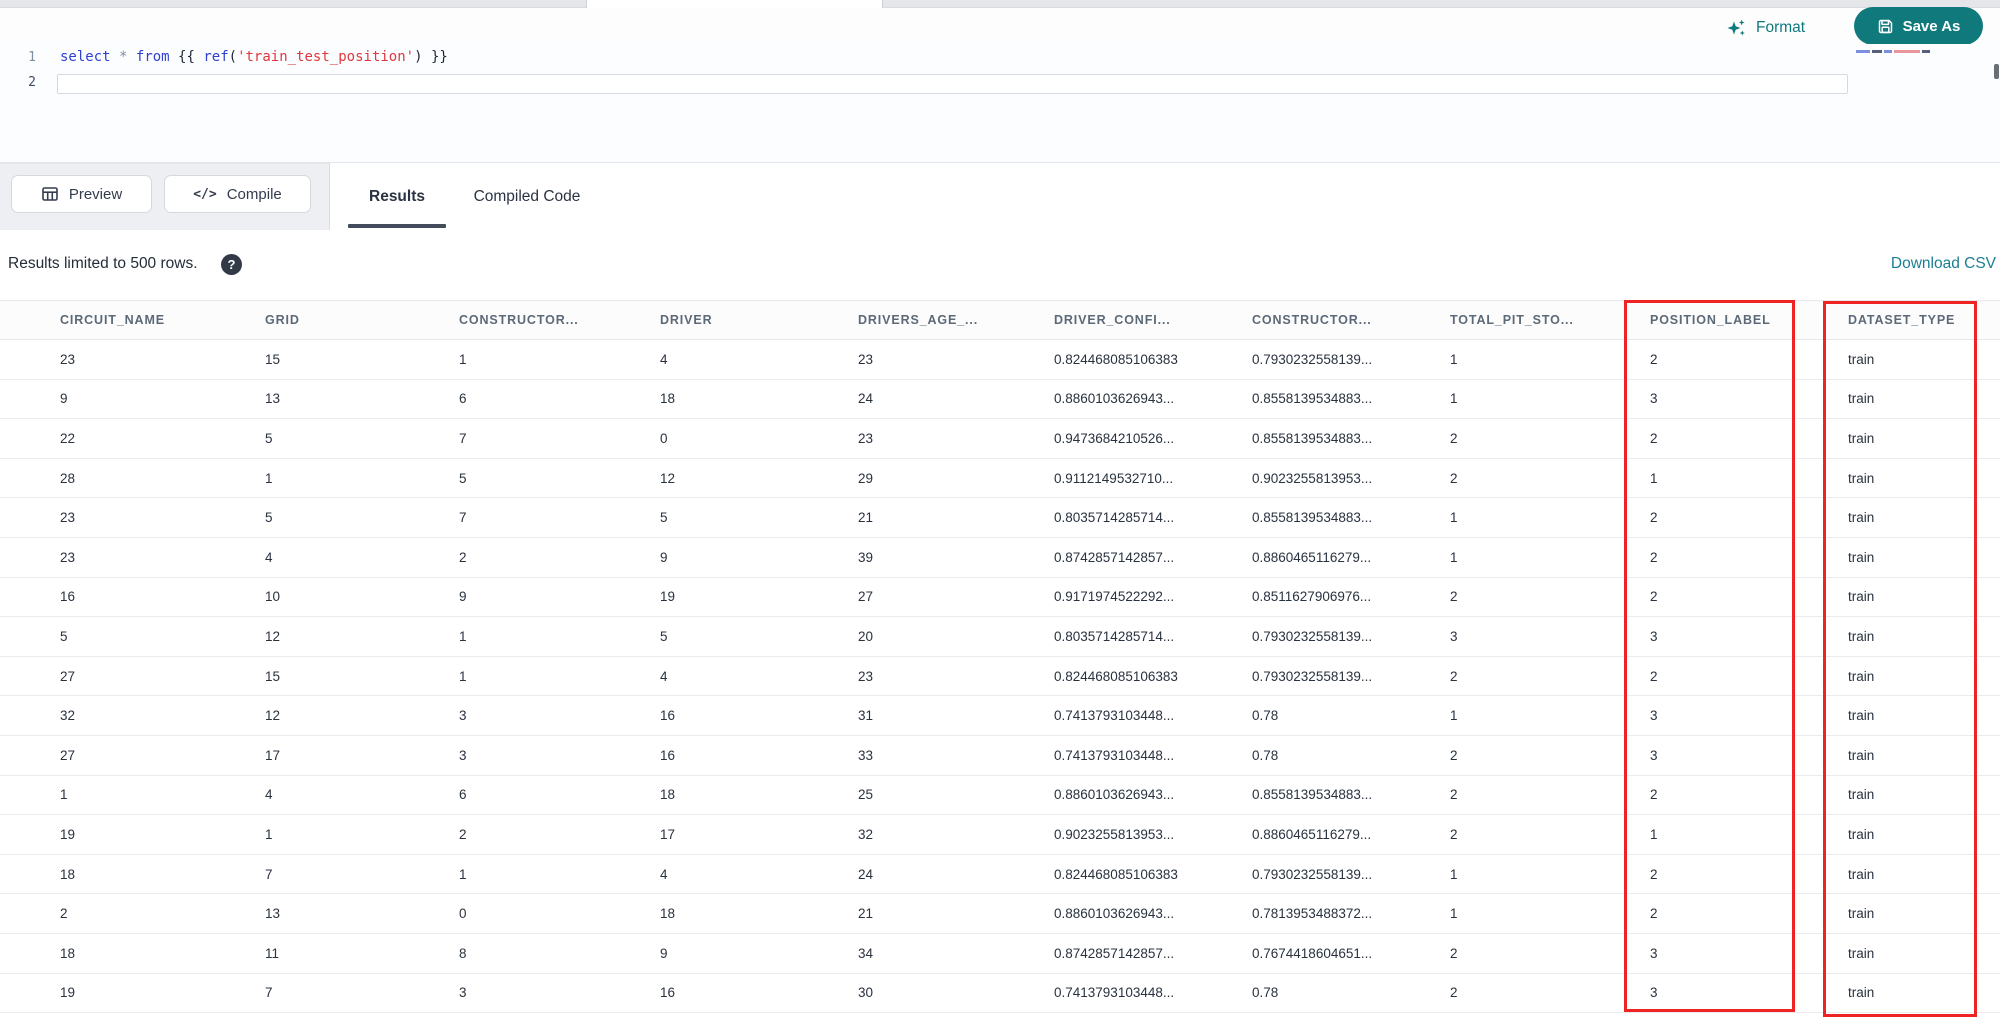 The width and height of the screenshot is (2000, 1020). Describe the element at coordinates (1265, 993) in the screenshot. I see `table-cell: 0.78` at that location.